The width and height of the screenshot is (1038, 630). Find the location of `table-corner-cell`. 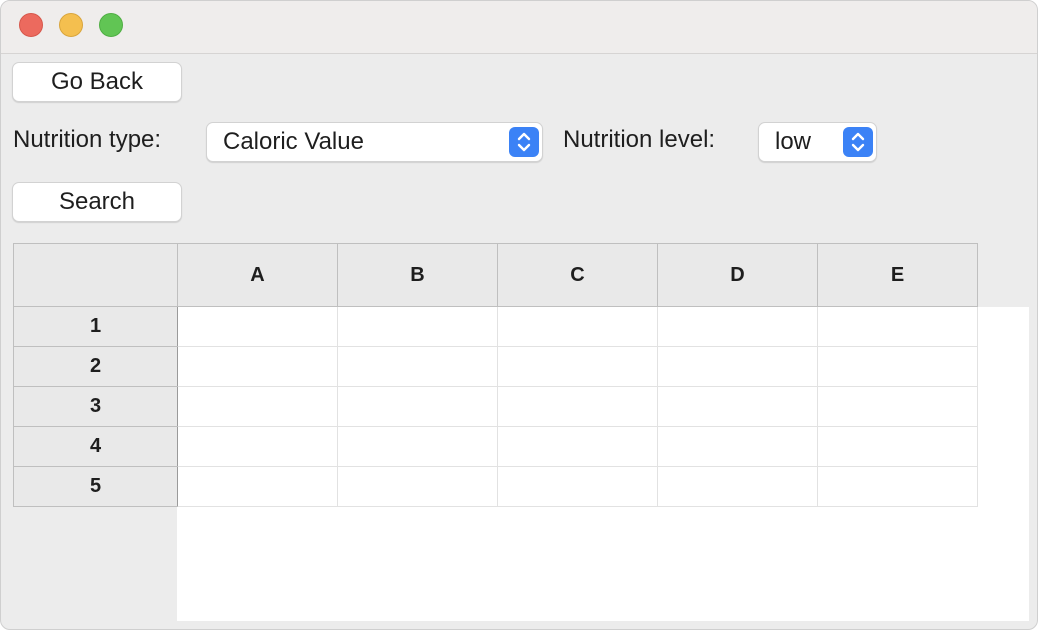

table-corner-cell is located at coordinates (95, 275).